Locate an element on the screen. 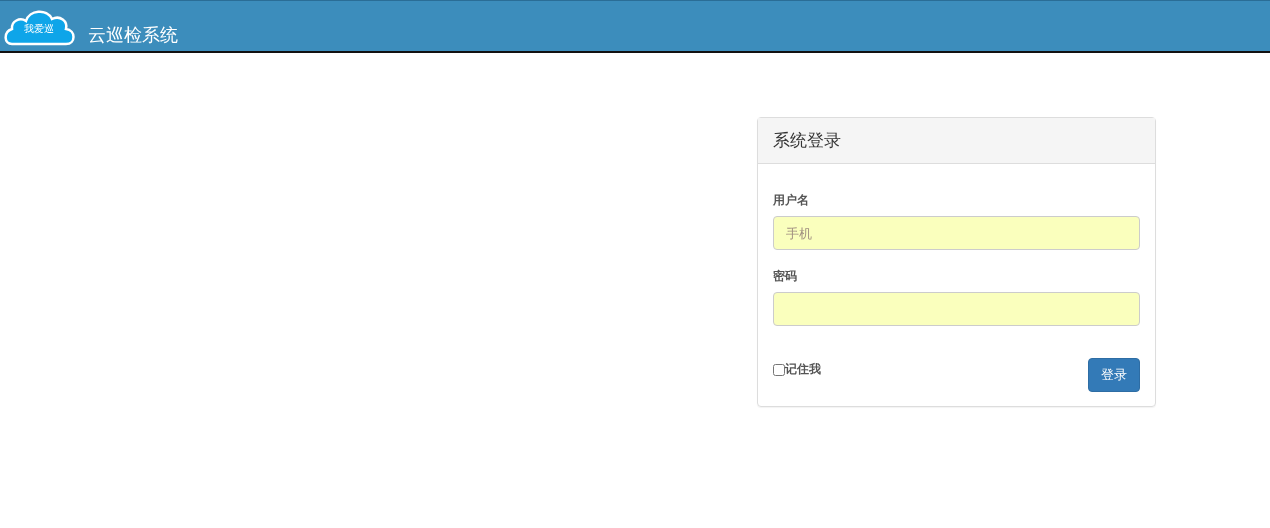 This screenshot has width=1270, height=528. panel-title: 系统登录 is located at coordinates (956, 141).